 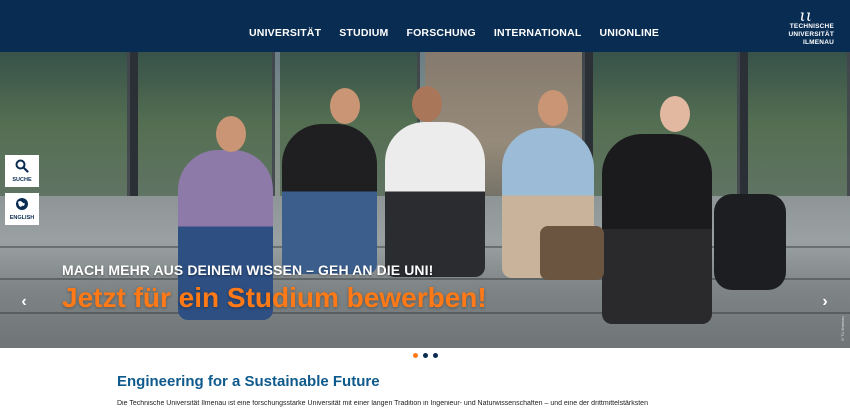 I want to click on slider-prev-arrow: ‹, so click(x=24, y=302).